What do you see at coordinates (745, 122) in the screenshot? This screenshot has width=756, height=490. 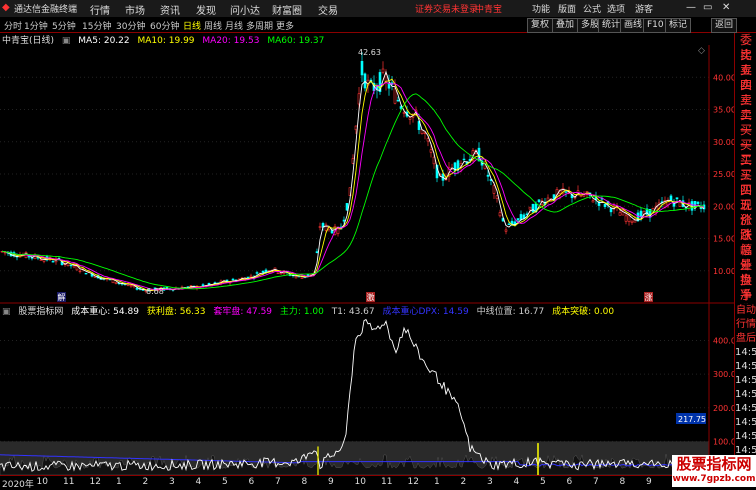 I see `quote-field-label: 卖一` at bounding box center [745, 122].